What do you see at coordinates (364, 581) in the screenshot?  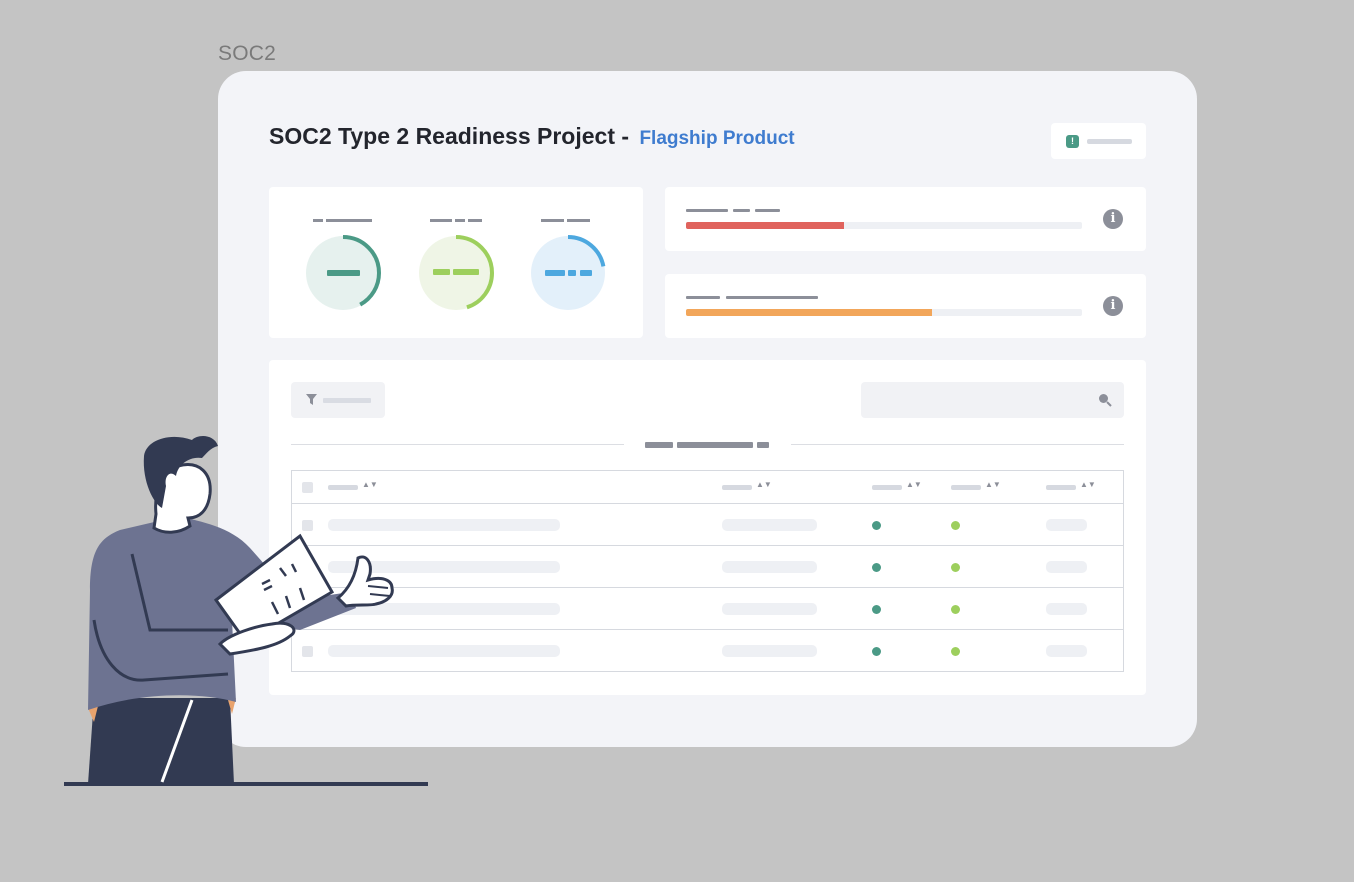 I see `thumbs-up-hand` at bounding box center [364, 581].